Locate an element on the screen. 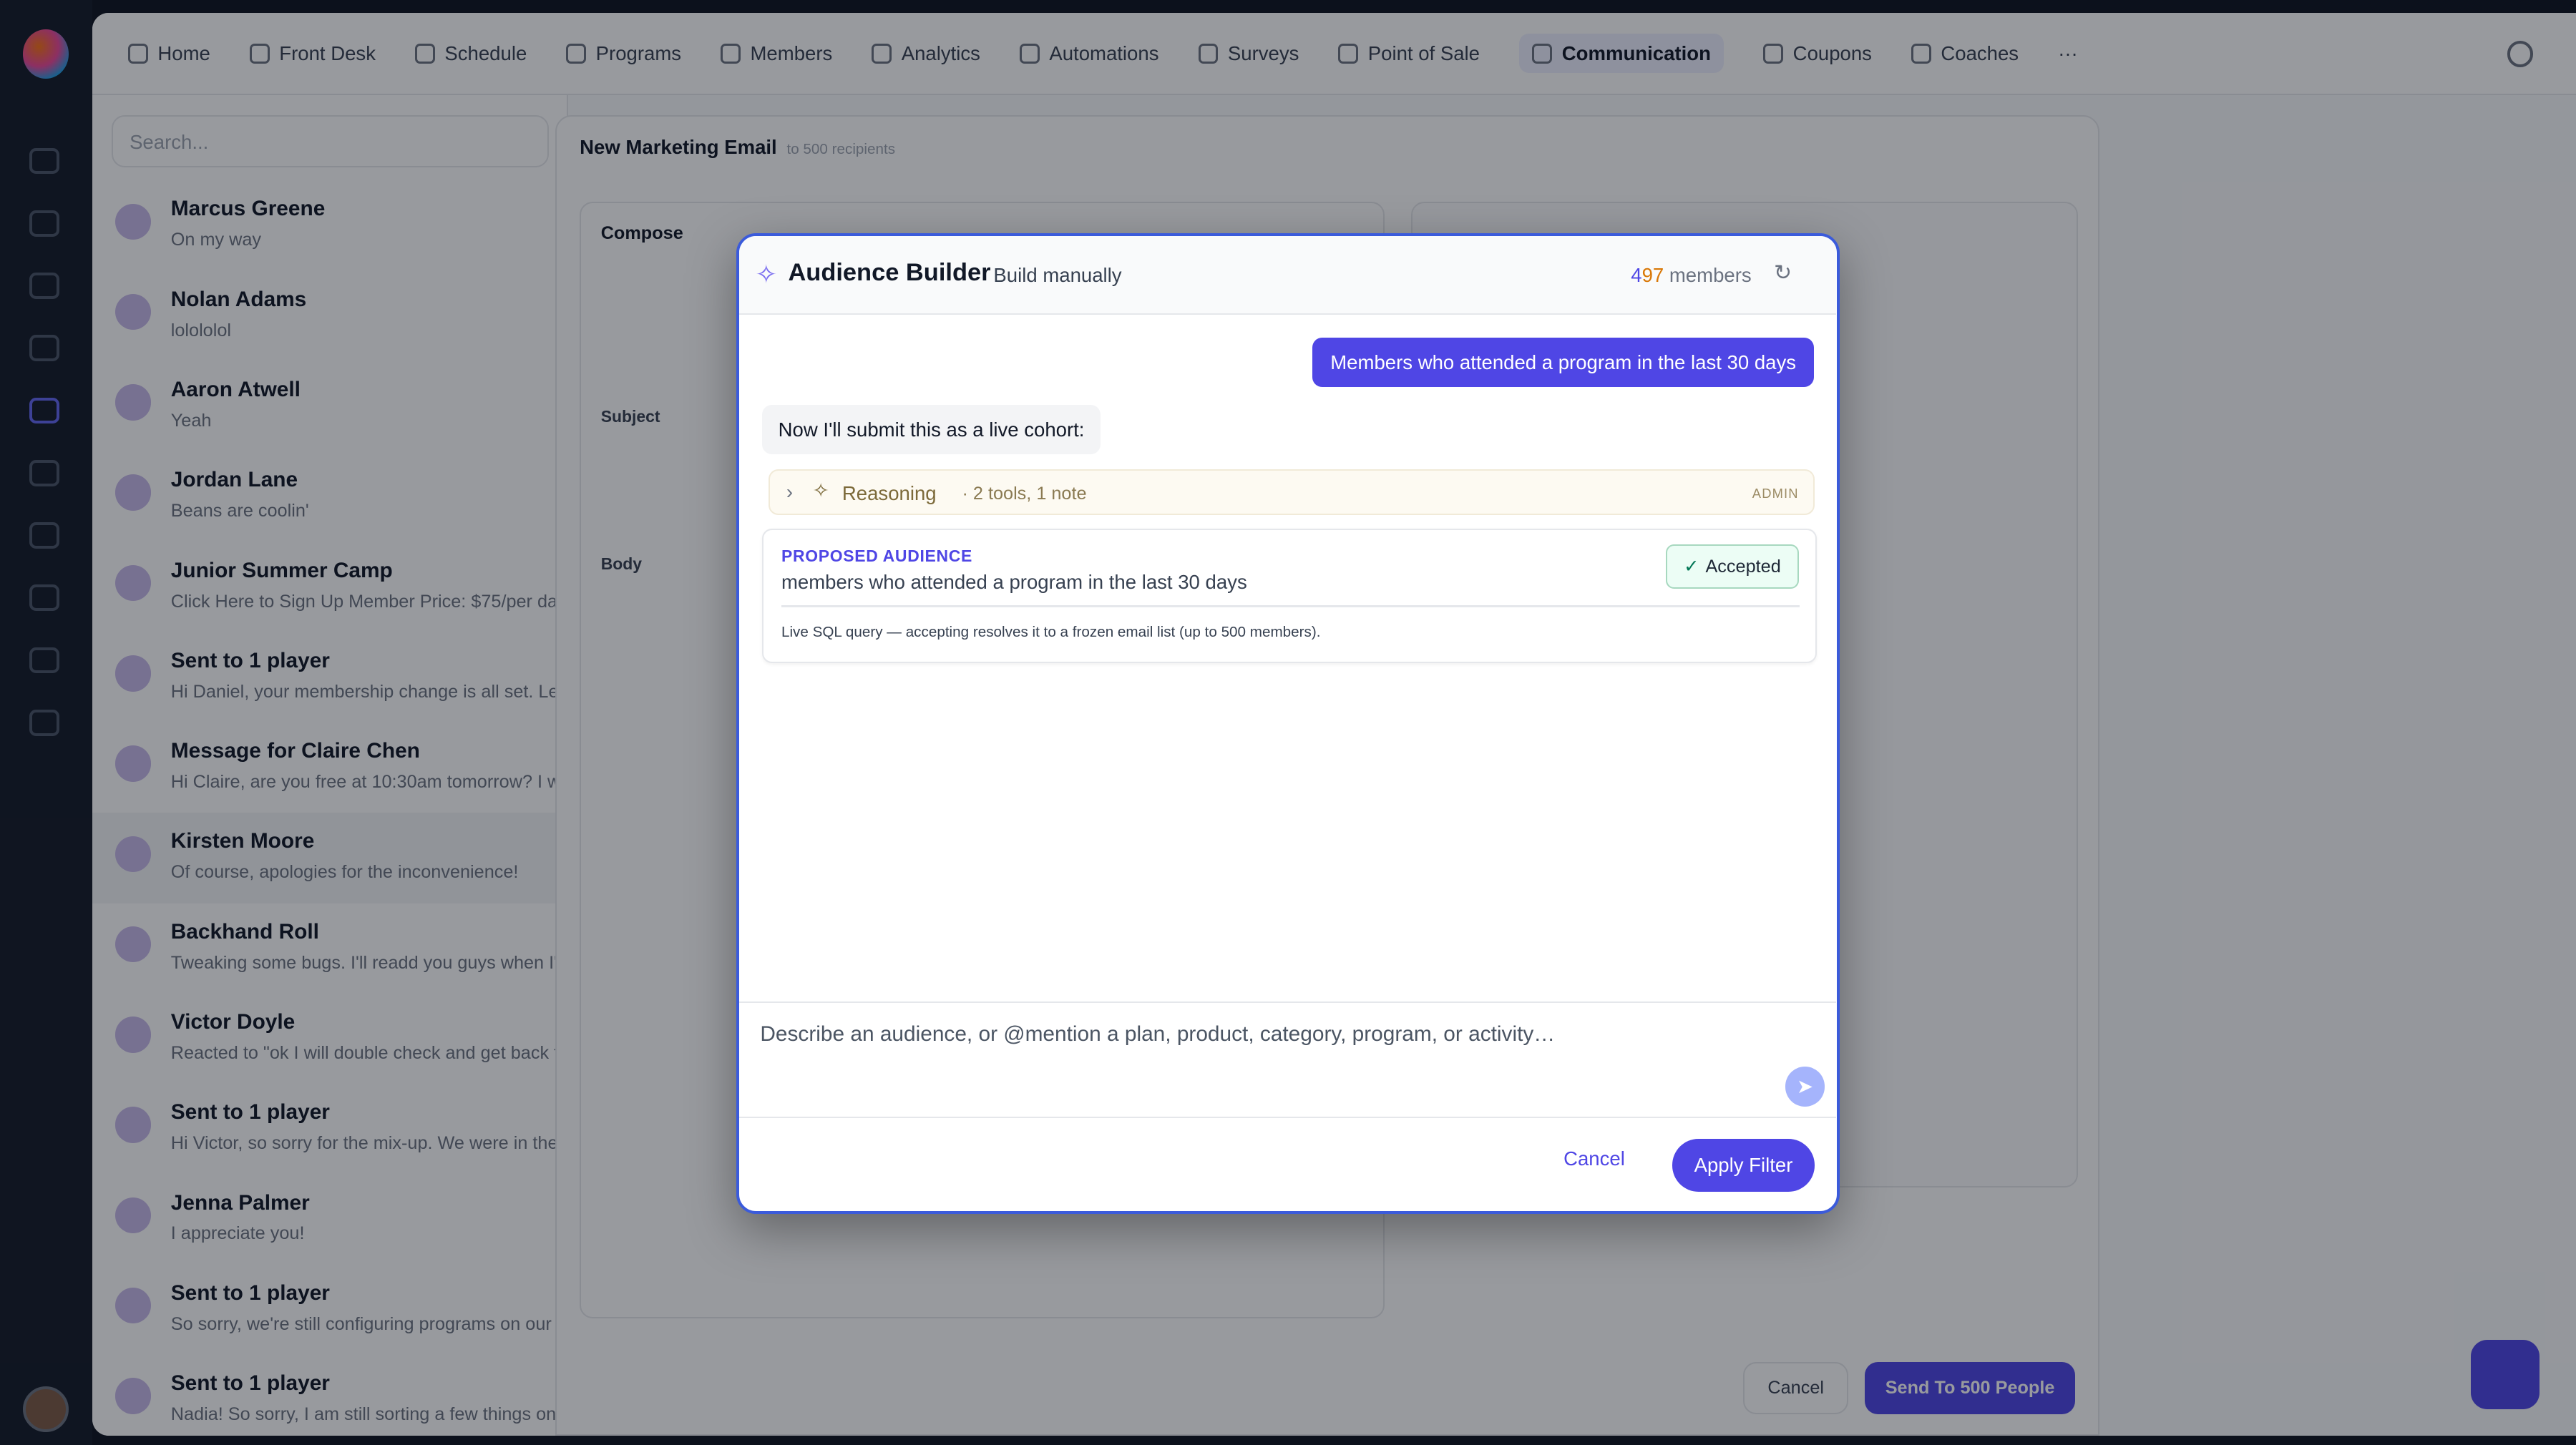  chevron-right-icon: › is located at coordinates (790, 491).